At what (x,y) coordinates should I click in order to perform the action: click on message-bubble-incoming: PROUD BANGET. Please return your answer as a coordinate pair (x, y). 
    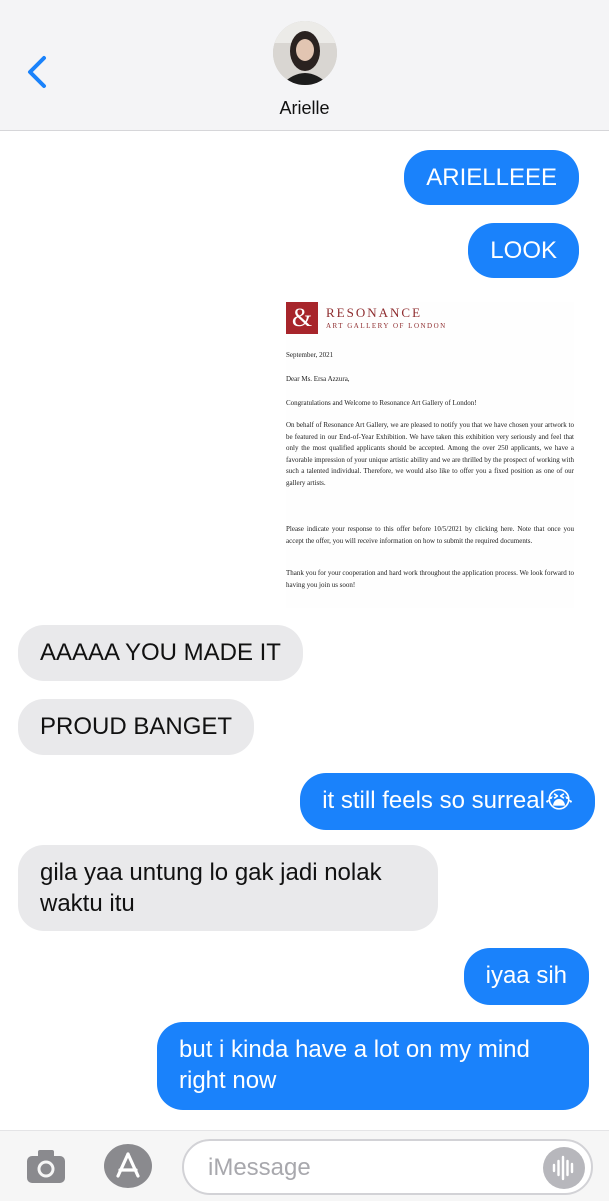
    Looking at the image, I should click on (136, 727).